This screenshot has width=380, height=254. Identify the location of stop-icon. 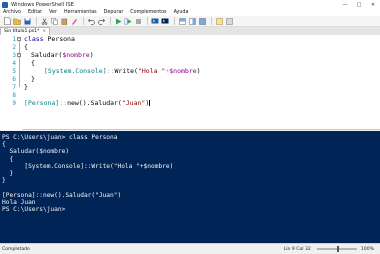
(138, 21).